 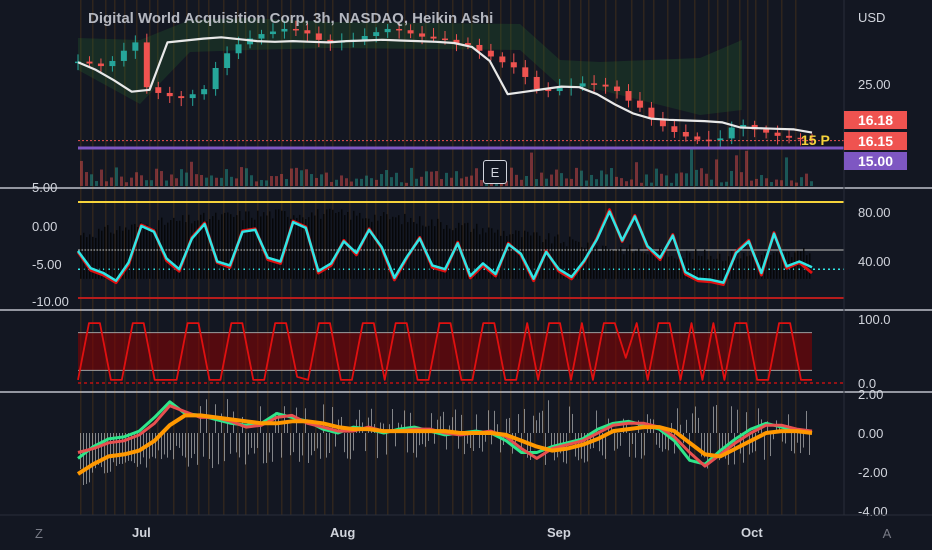 What do you see at coordinates (875, 120) in the screenshot?
I see `price-tag-high: 16.18` at bounding box center [875, 120].